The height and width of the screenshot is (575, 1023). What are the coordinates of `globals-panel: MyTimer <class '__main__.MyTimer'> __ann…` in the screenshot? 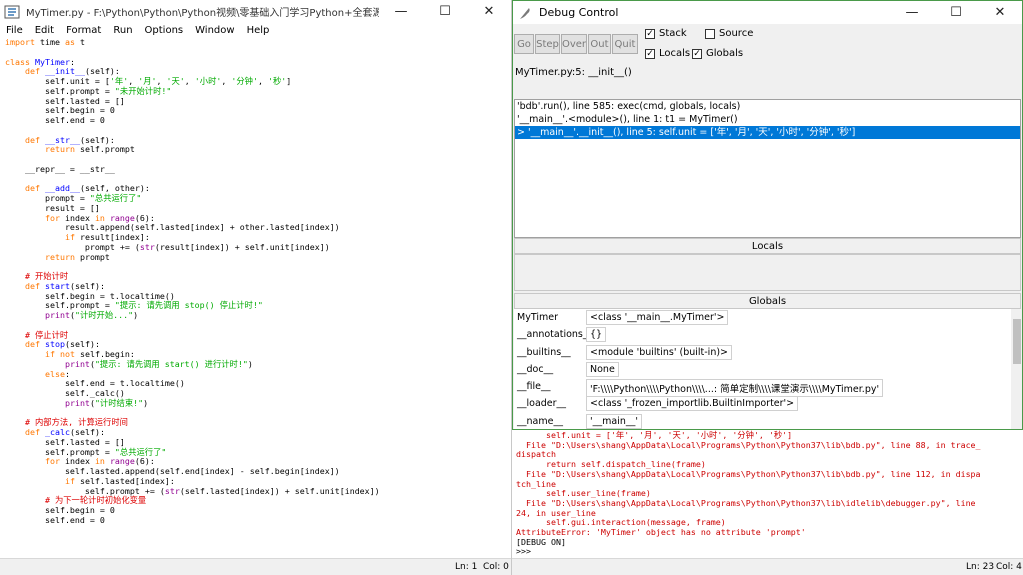 It's located at (762, 369).